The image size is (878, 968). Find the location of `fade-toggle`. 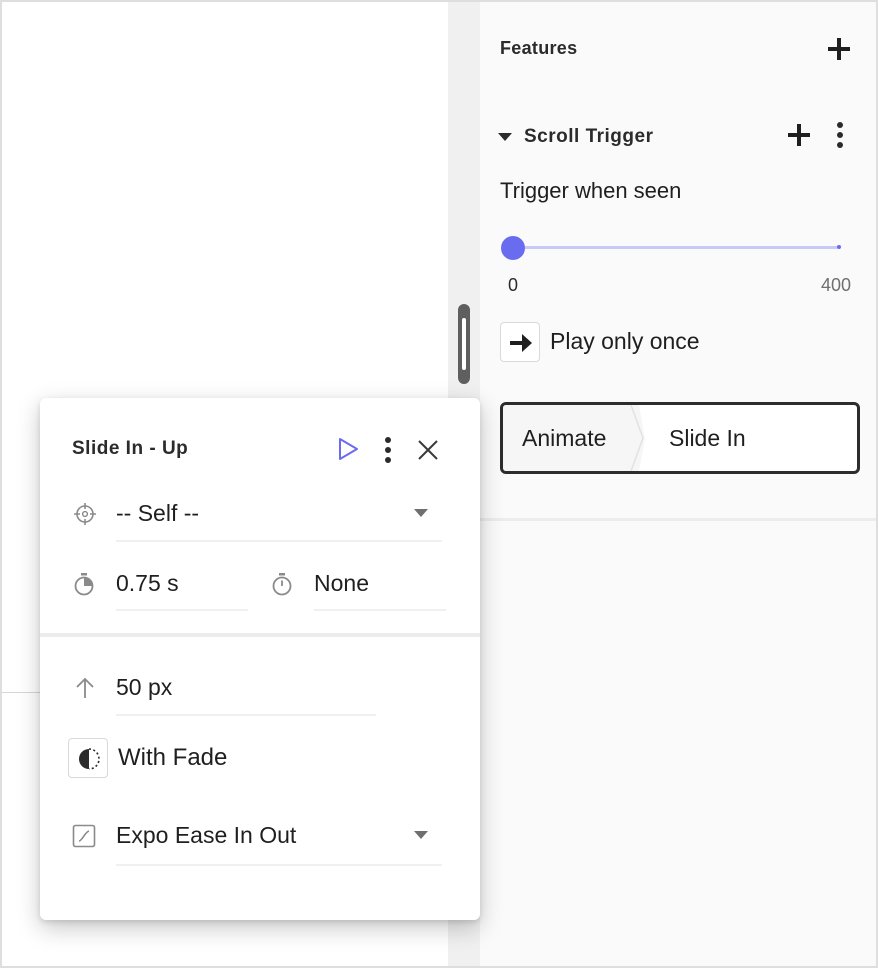

fade-toggle is located at coordinates (88, 758).